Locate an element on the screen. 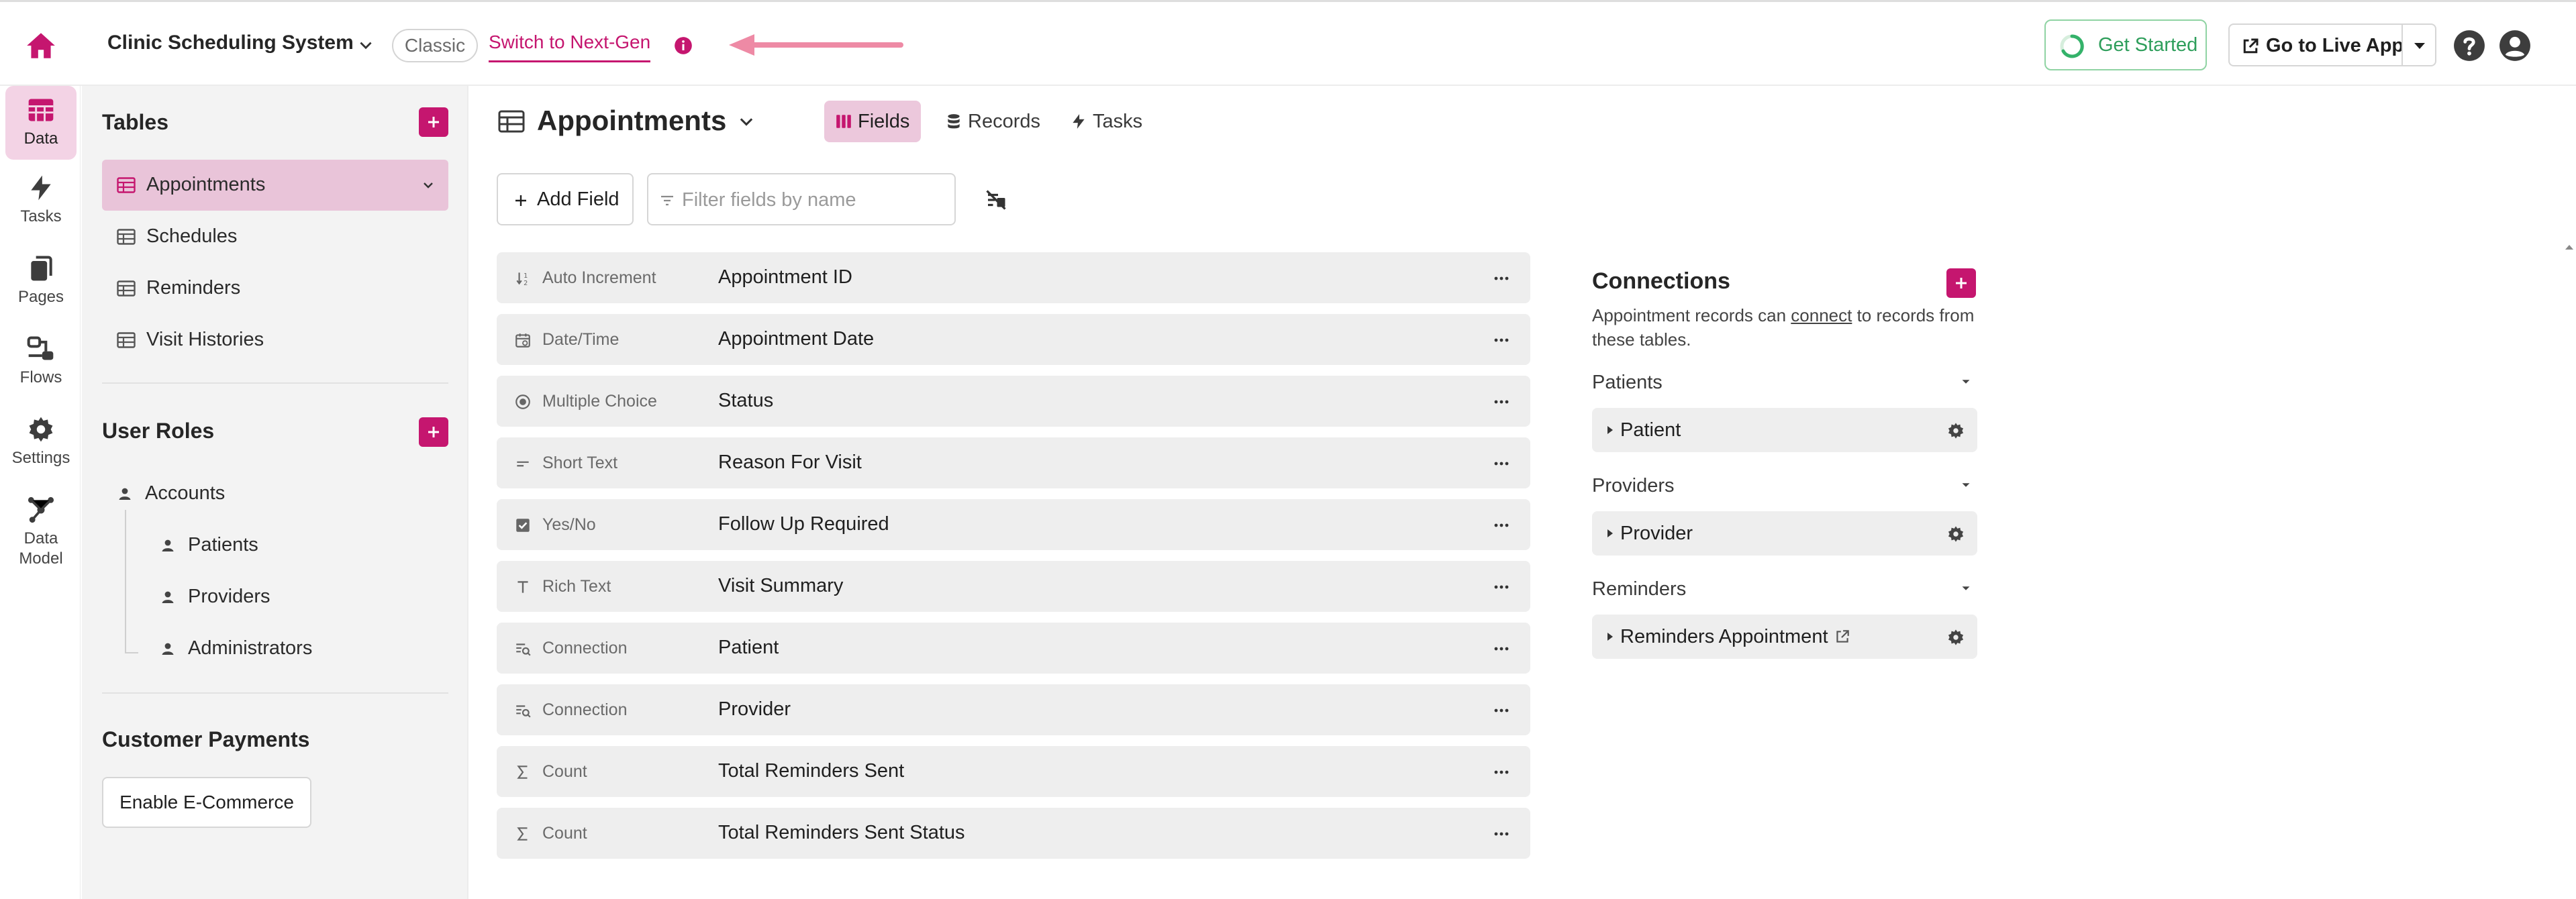 The image size is (2576, 899). role-label: Patients is located at coordinates (223, 545).